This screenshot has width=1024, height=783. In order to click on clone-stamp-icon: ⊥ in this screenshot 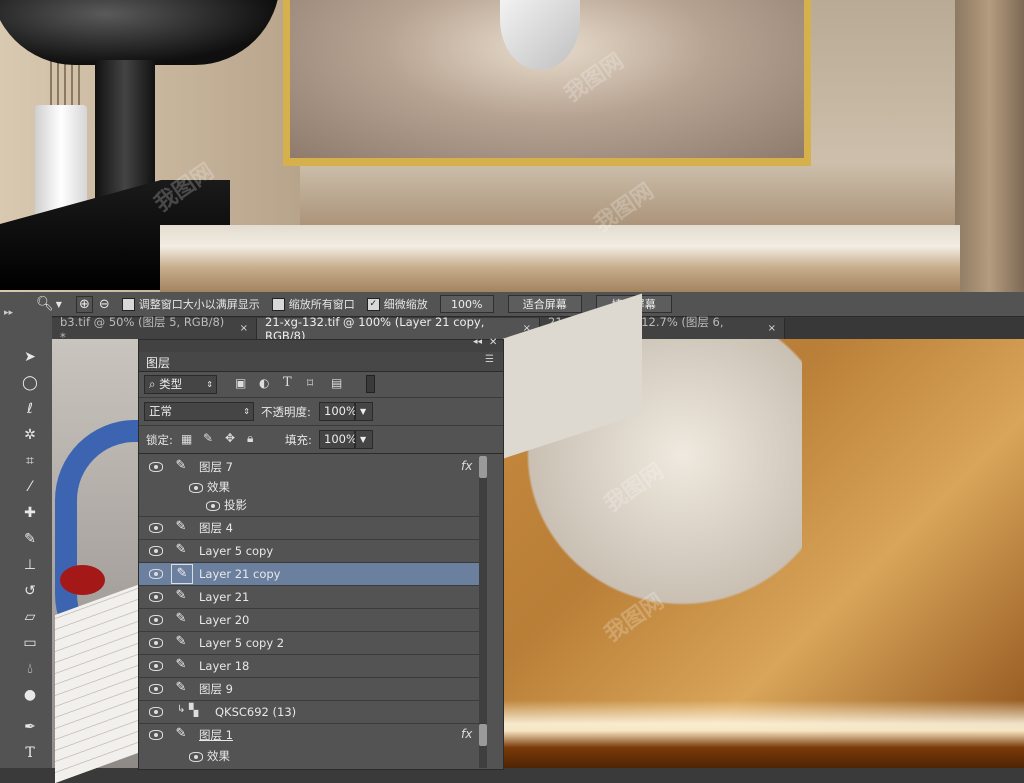, I will do `click(30, 565)`.